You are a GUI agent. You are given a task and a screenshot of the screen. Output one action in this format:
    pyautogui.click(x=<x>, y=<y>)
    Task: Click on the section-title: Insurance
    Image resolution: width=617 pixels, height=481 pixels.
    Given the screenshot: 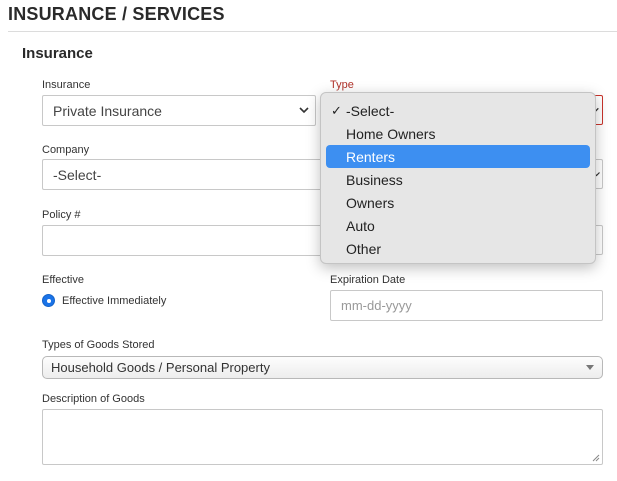 What is the action you would take?
    pyautogui.click(x=57, y=53)
    